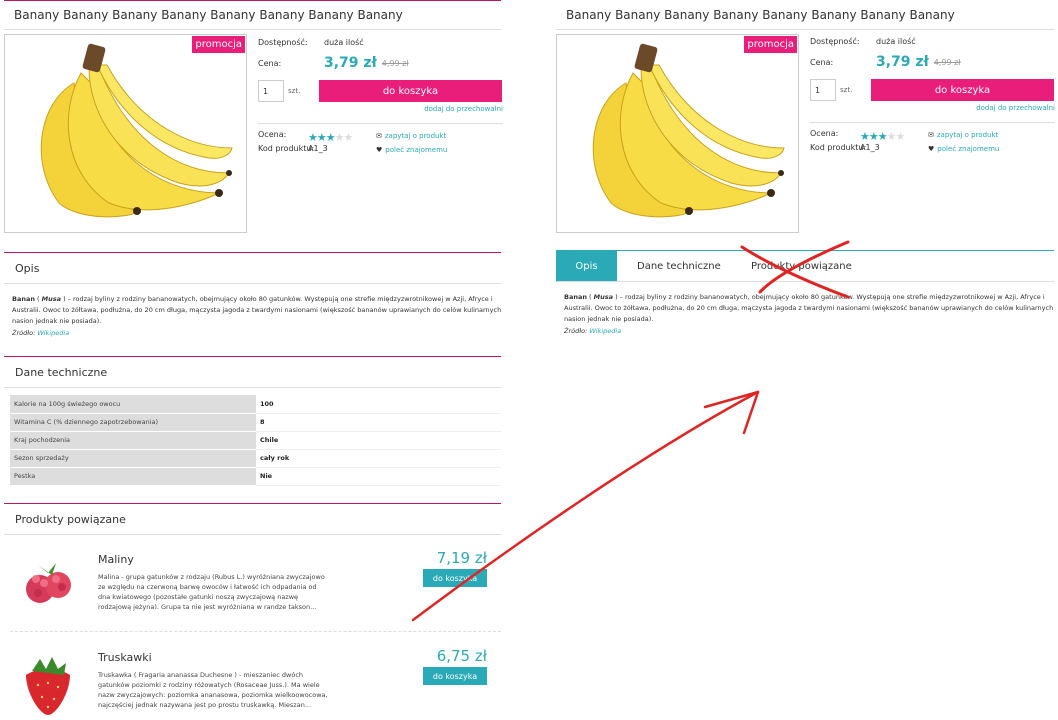 This screenshot has width=1058, height=720. I want to click on table-row: Sezon sprzedaży cały rok, so click(255, 458).